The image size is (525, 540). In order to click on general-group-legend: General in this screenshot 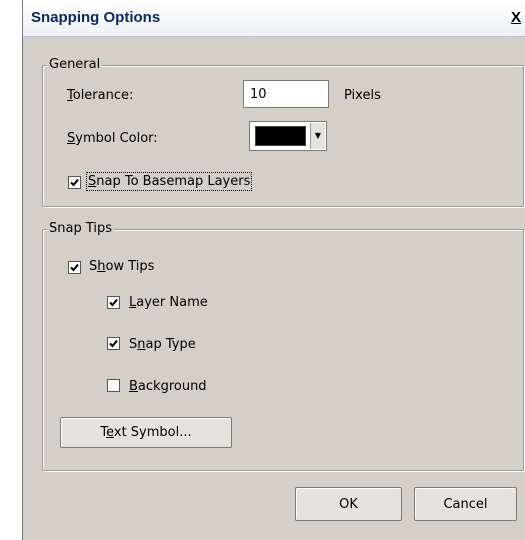, I will do `click(75, 64)`.